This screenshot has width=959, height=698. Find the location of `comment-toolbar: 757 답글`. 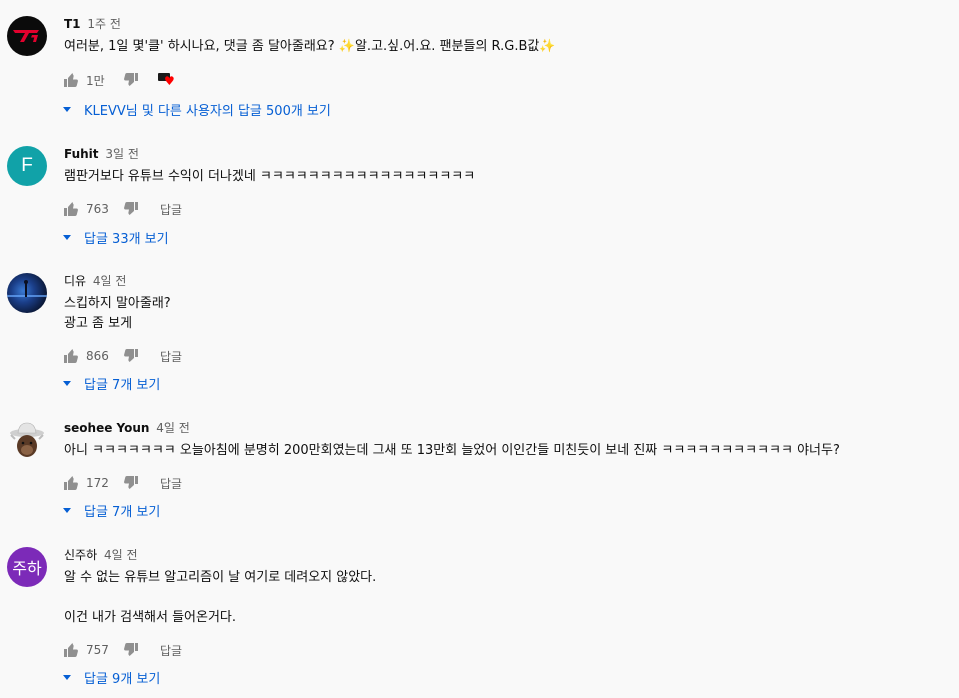

comment-toolbar: 757 답글 is located at coordinates (122, 650).